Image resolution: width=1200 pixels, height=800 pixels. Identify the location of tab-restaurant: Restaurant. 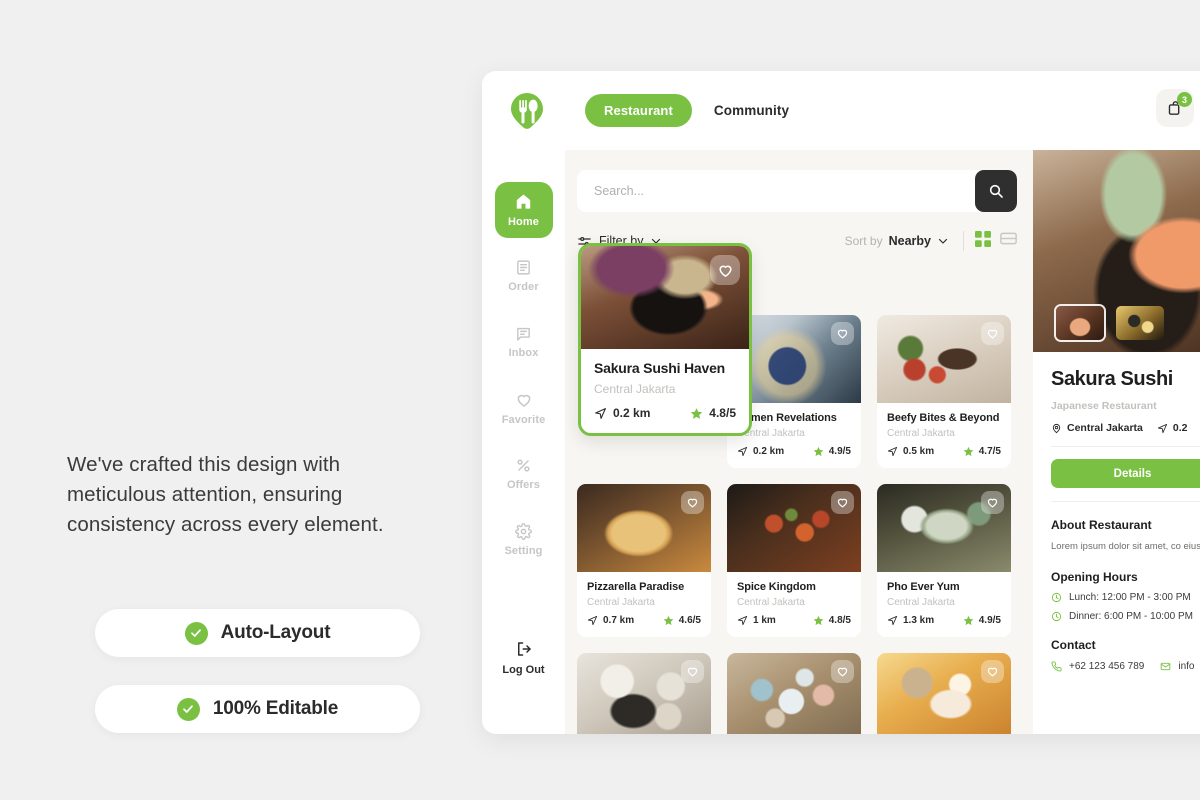
(638, 110).